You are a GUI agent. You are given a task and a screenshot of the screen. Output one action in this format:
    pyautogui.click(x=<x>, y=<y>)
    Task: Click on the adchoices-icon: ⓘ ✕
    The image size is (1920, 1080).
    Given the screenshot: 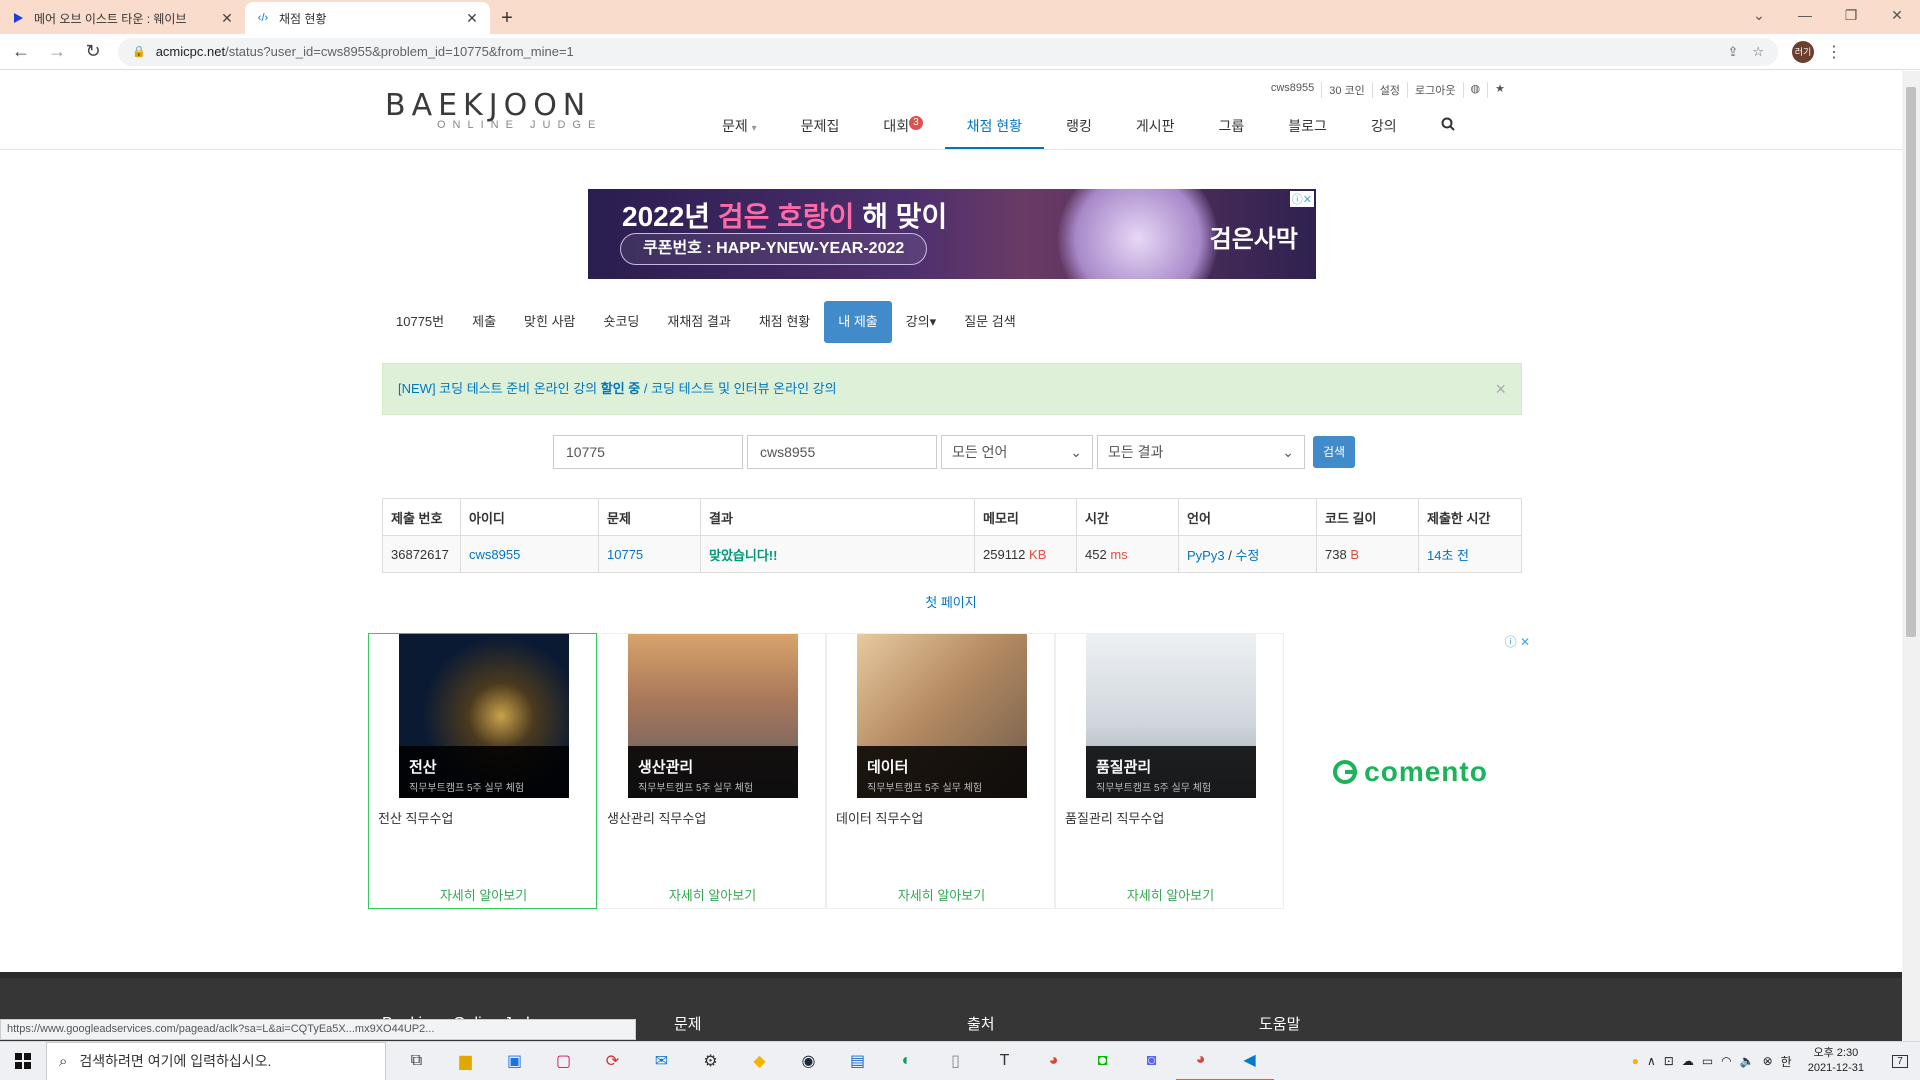 What is the action you would take?
    pyautogui.click(x=1517, y=641)
    